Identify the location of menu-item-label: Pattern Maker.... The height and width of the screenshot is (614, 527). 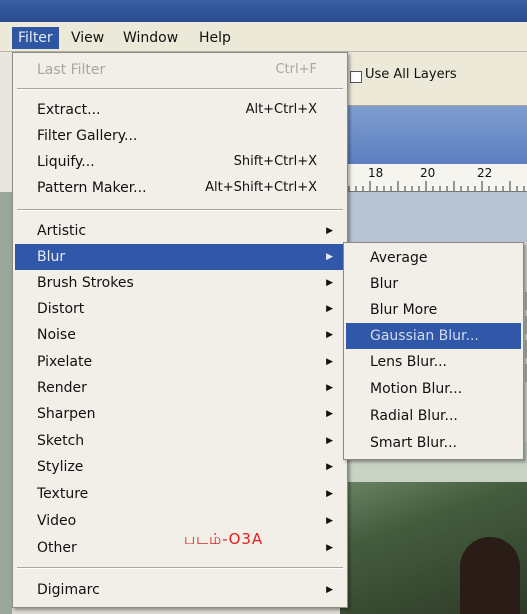
(92, 188).